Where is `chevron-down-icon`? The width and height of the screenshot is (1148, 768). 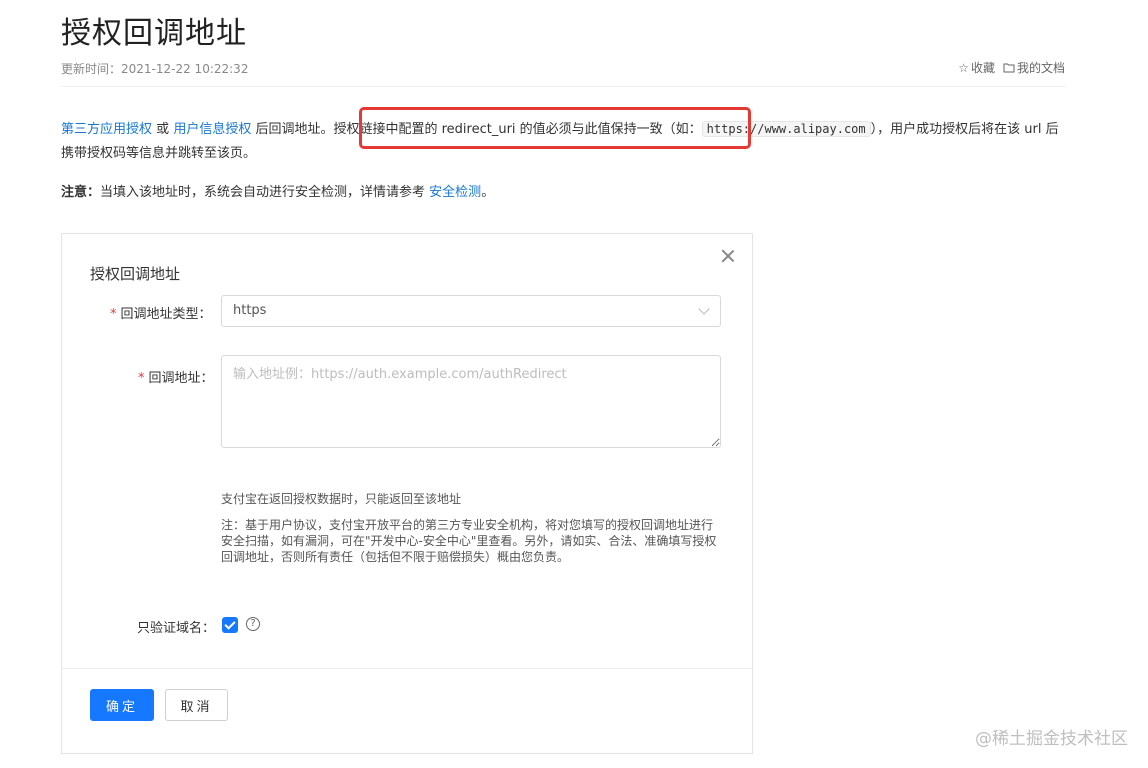
chevron-down-icon is located at coordinates (704, 309).